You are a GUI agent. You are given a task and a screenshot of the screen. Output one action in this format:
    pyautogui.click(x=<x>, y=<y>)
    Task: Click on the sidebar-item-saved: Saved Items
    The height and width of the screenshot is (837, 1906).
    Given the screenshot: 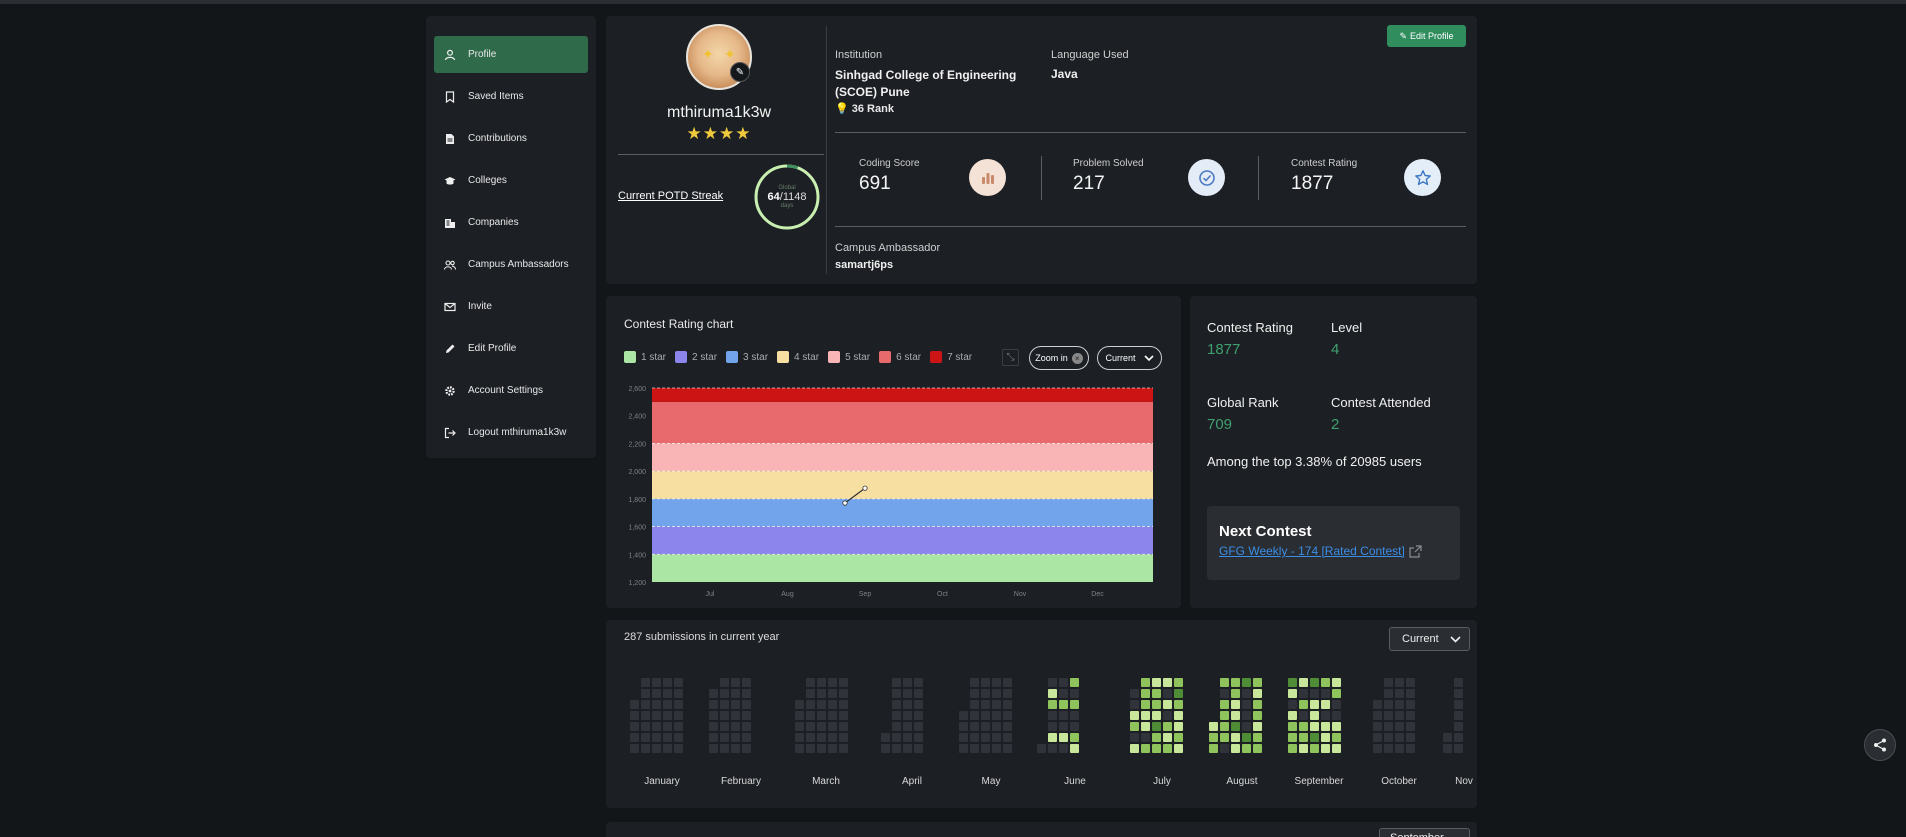 What is the action you would take?
    pyautogui.click(x=511, y=96)
    